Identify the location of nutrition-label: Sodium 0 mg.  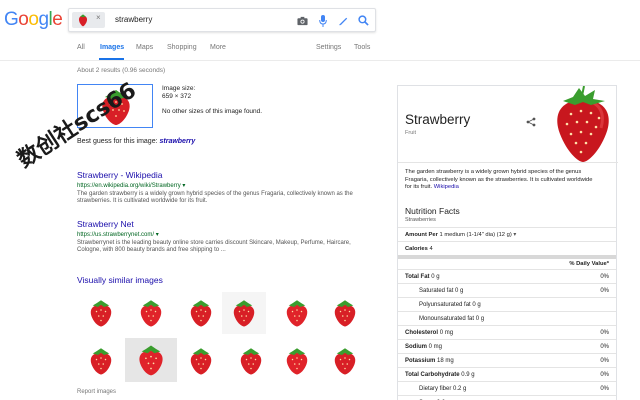
(424, 346).